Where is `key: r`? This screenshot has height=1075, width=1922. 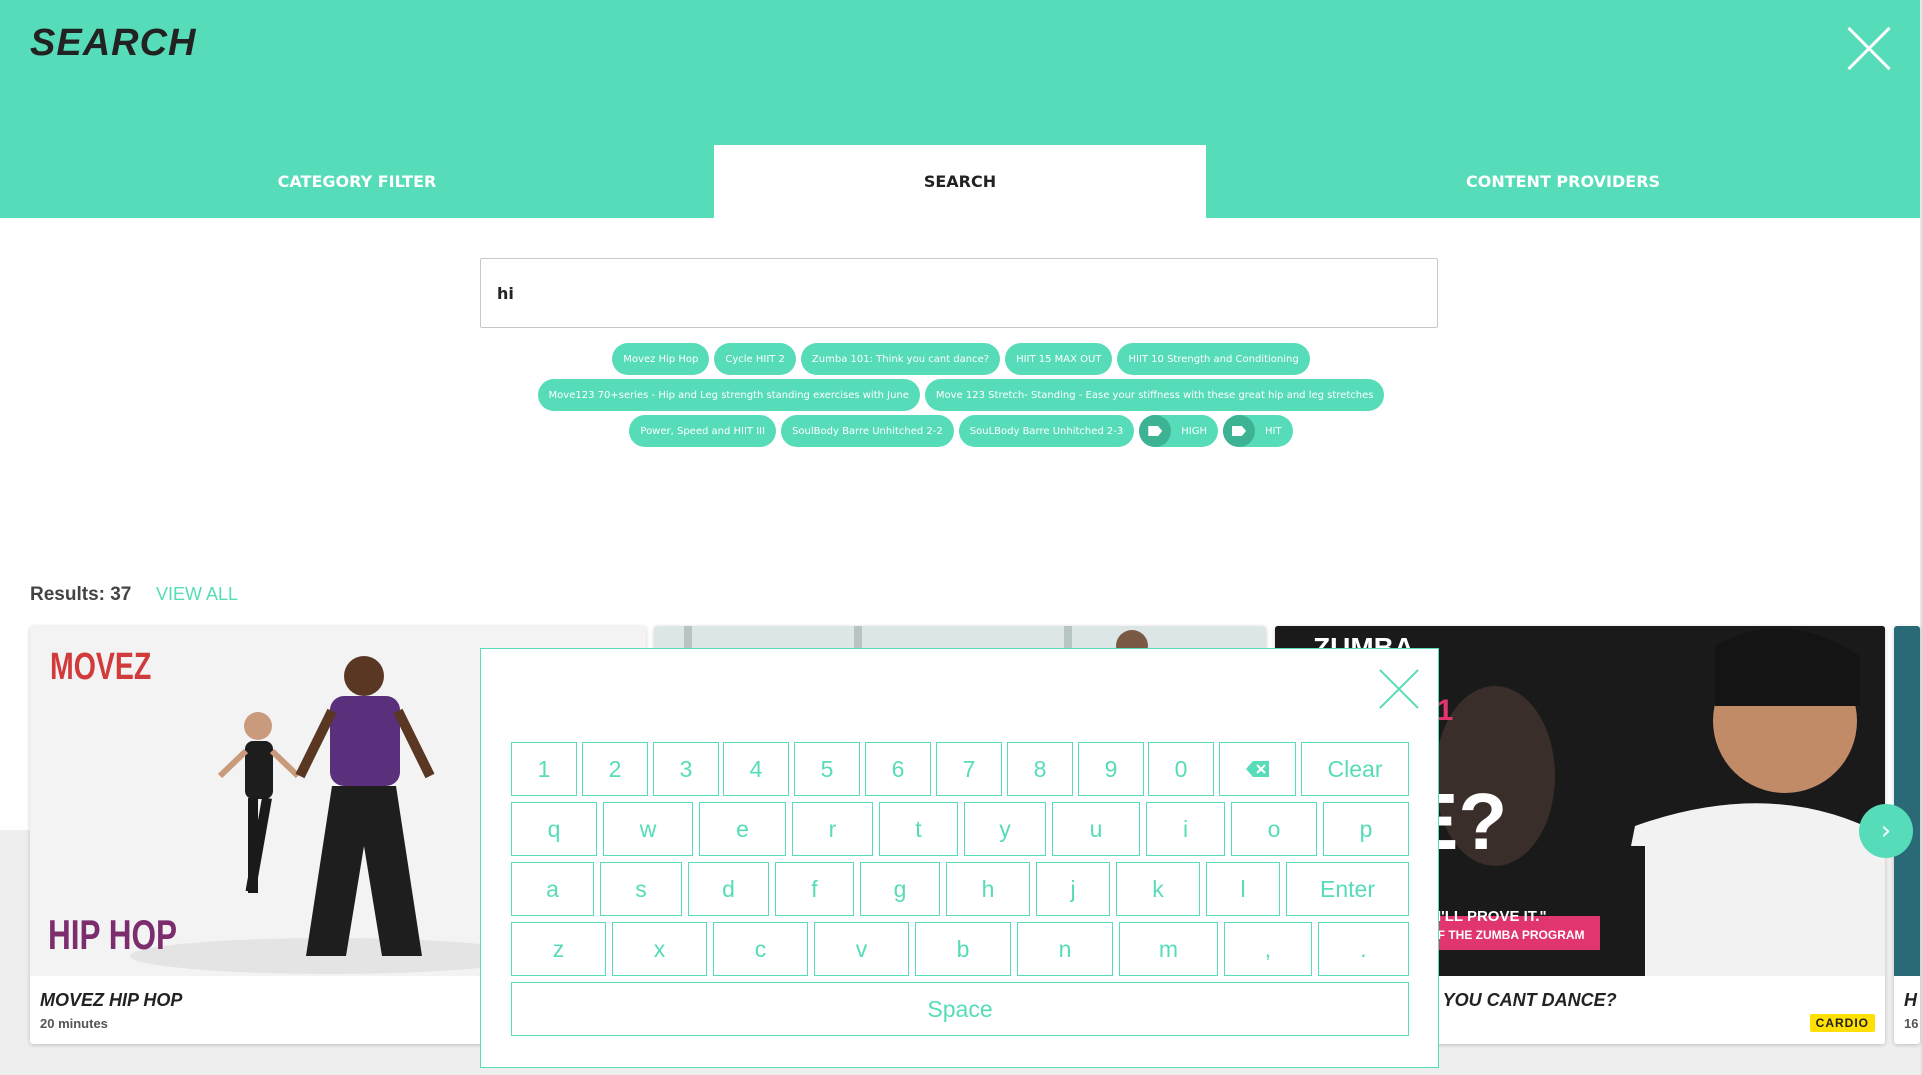 key: r is located at coordinates (832, 829).